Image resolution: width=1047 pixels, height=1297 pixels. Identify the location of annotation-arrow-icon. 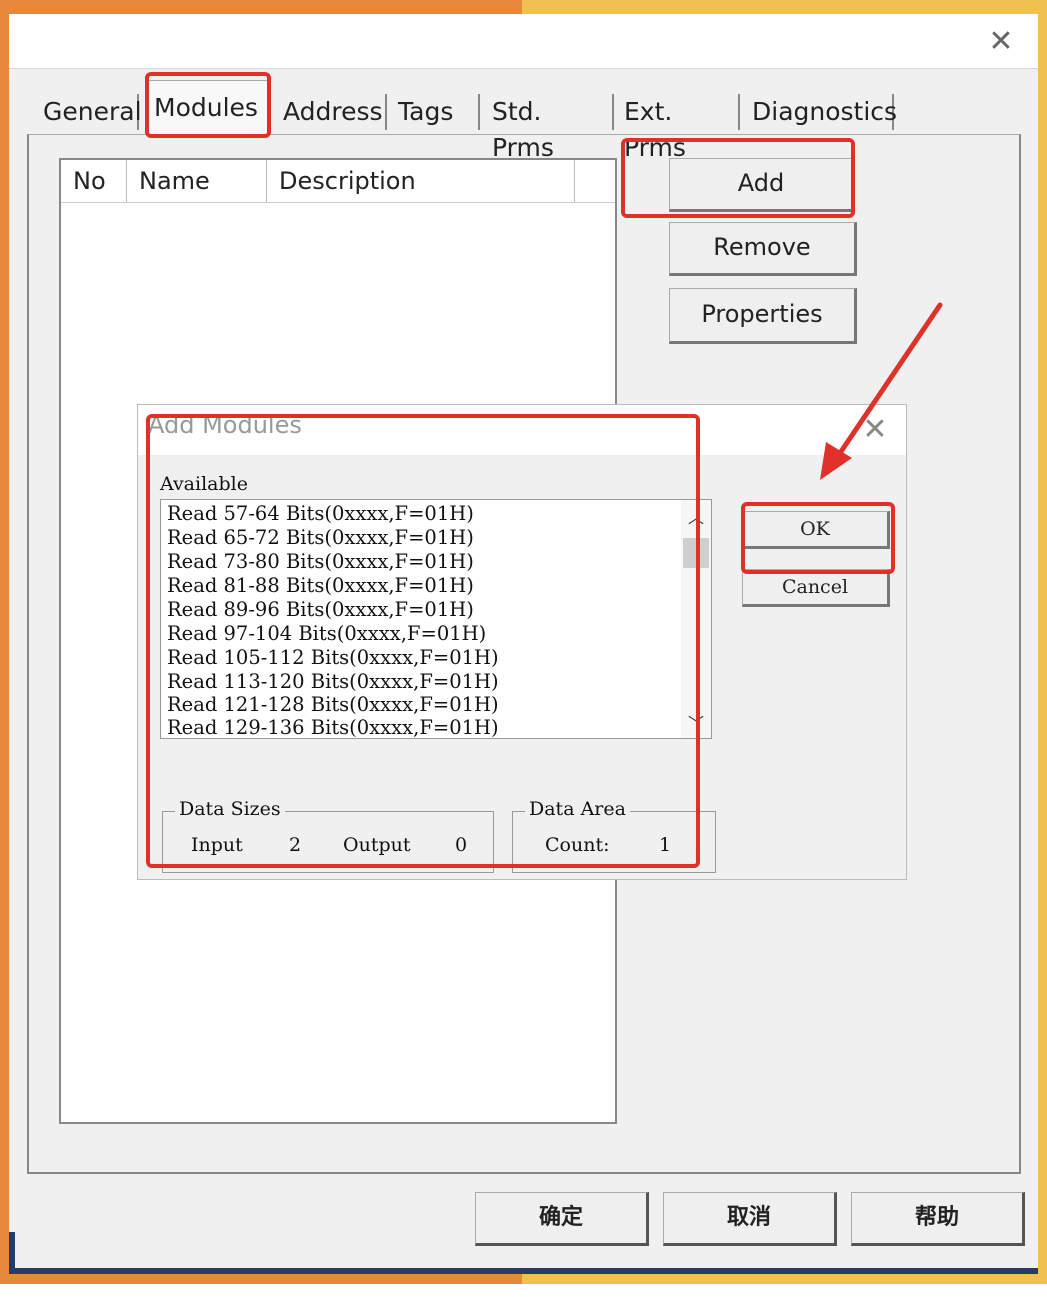
(881, 391).